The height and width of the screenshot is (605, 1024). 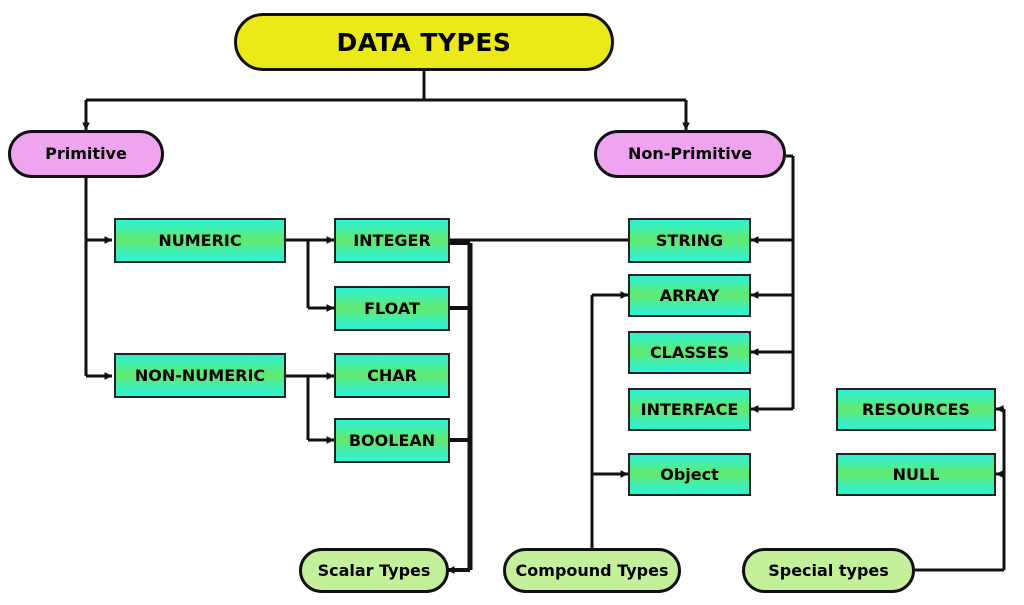 I want to click on node-label: CLASSES, so click(x=689, y=352).